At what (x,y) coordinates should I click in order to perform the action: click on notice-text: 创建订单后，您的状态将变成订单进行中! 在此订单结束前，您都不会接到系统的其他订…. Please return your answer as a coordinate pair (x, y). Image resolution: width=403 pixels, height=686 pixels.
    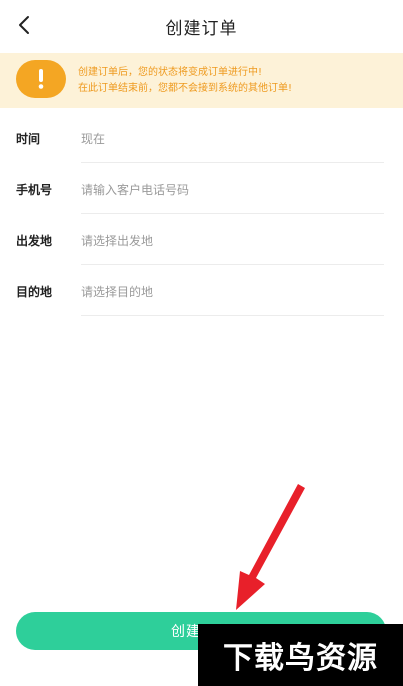
    Looking at the image, I should click on (185, 81).